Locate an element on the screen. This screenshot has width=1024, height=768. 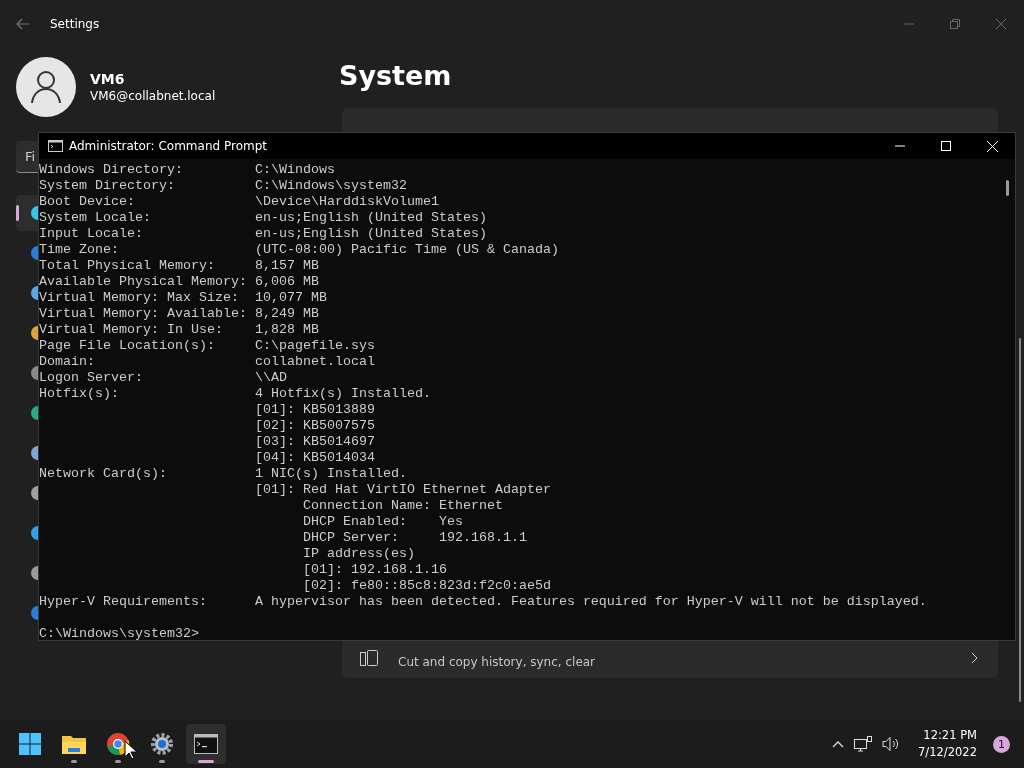
clock-time: 12:21 PM is located at coordinates (950, 735).